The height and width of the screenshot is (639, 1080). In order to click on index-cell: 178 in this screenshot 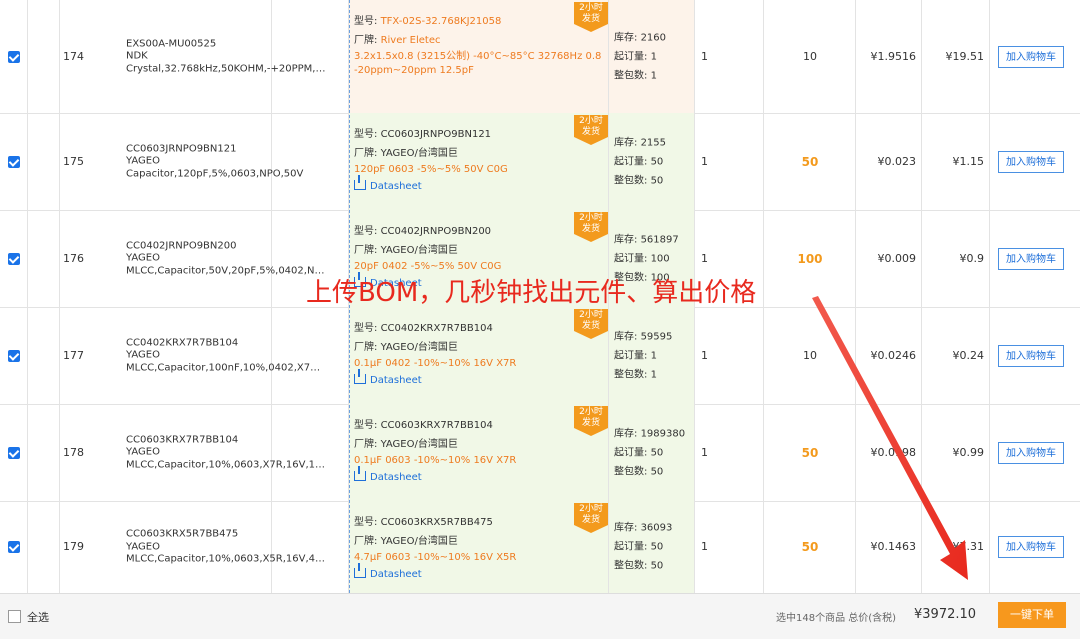, I will do `click(56, 452)`.